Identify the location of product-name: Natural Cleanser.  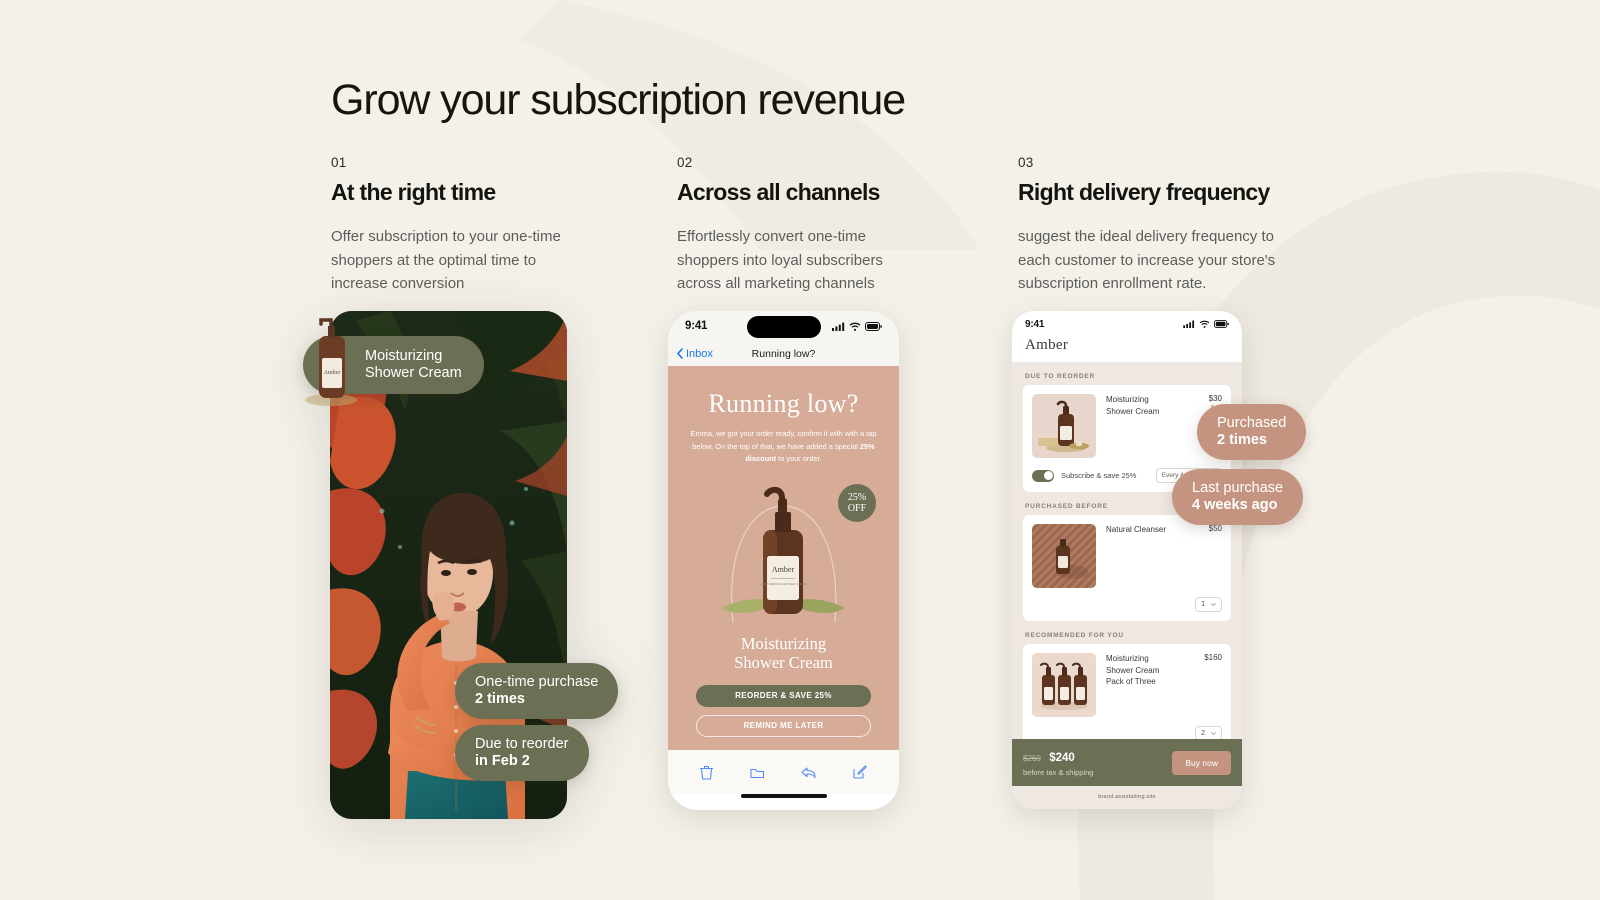
(1152, 556).